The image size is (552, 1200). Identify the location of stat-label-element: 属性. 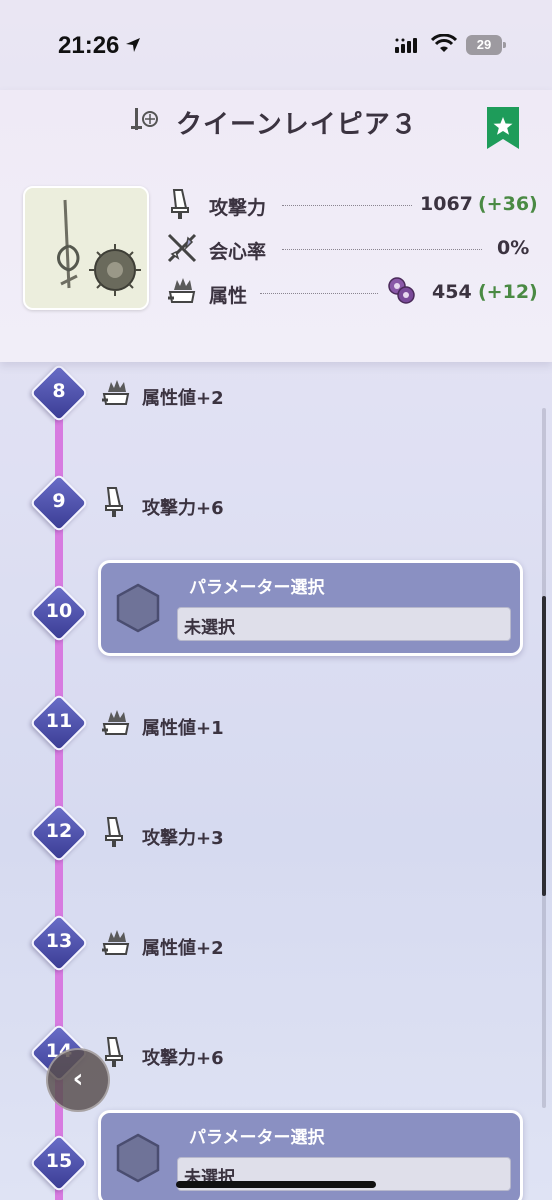
(228, 296).